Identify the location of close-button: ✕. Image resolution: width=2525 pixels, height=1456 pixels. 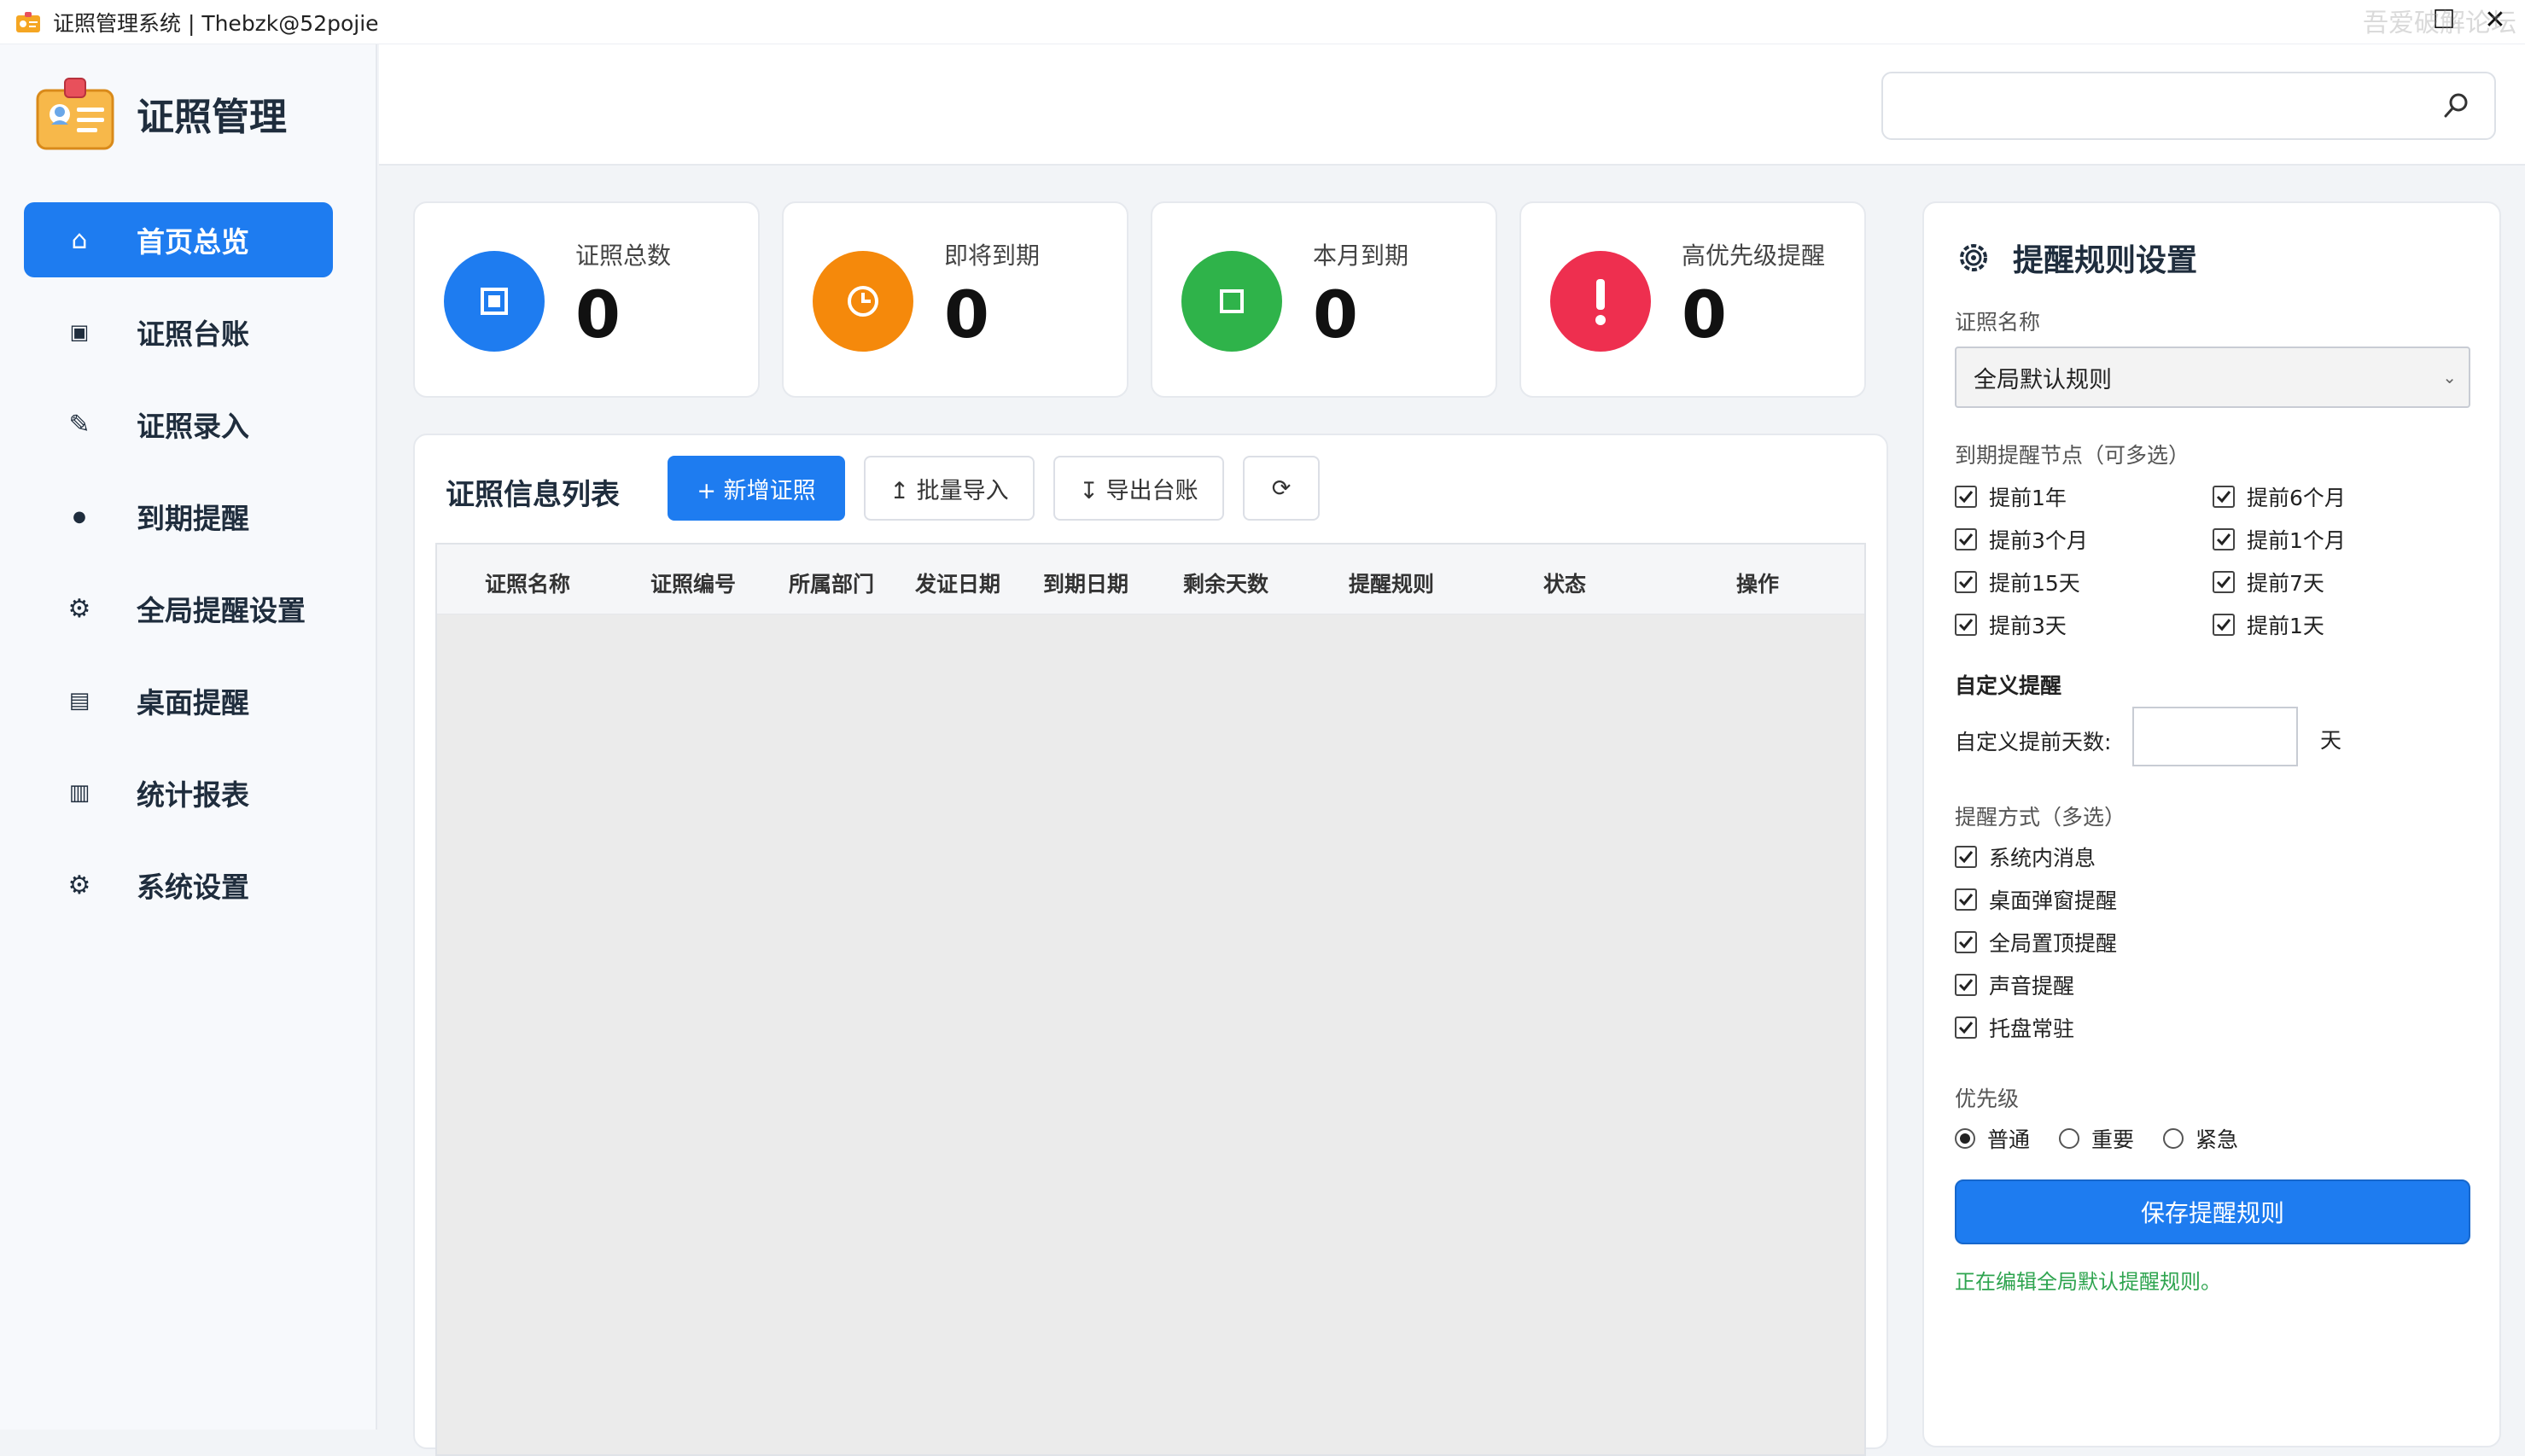
(2495, 20).